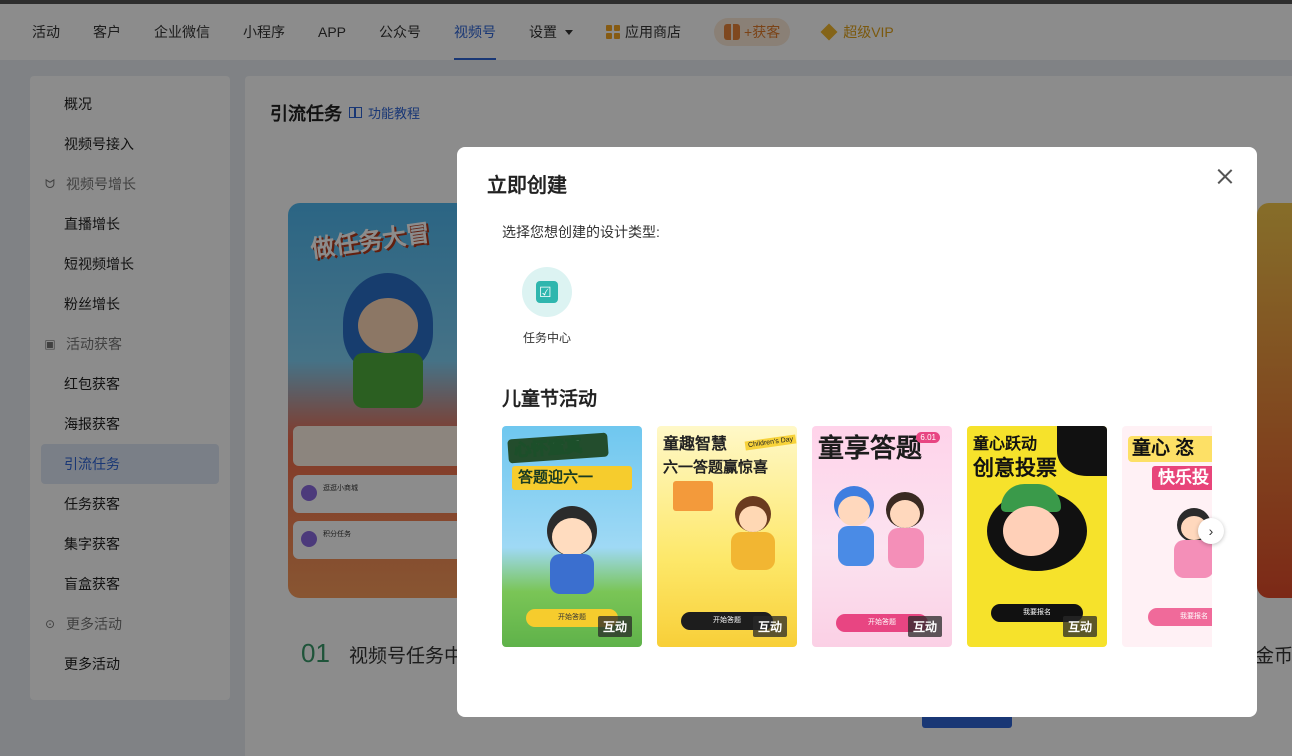 The width and height of the screenshot is (1292, 756). I want to click on basketball-hoop-illustration, so click(693, 496).